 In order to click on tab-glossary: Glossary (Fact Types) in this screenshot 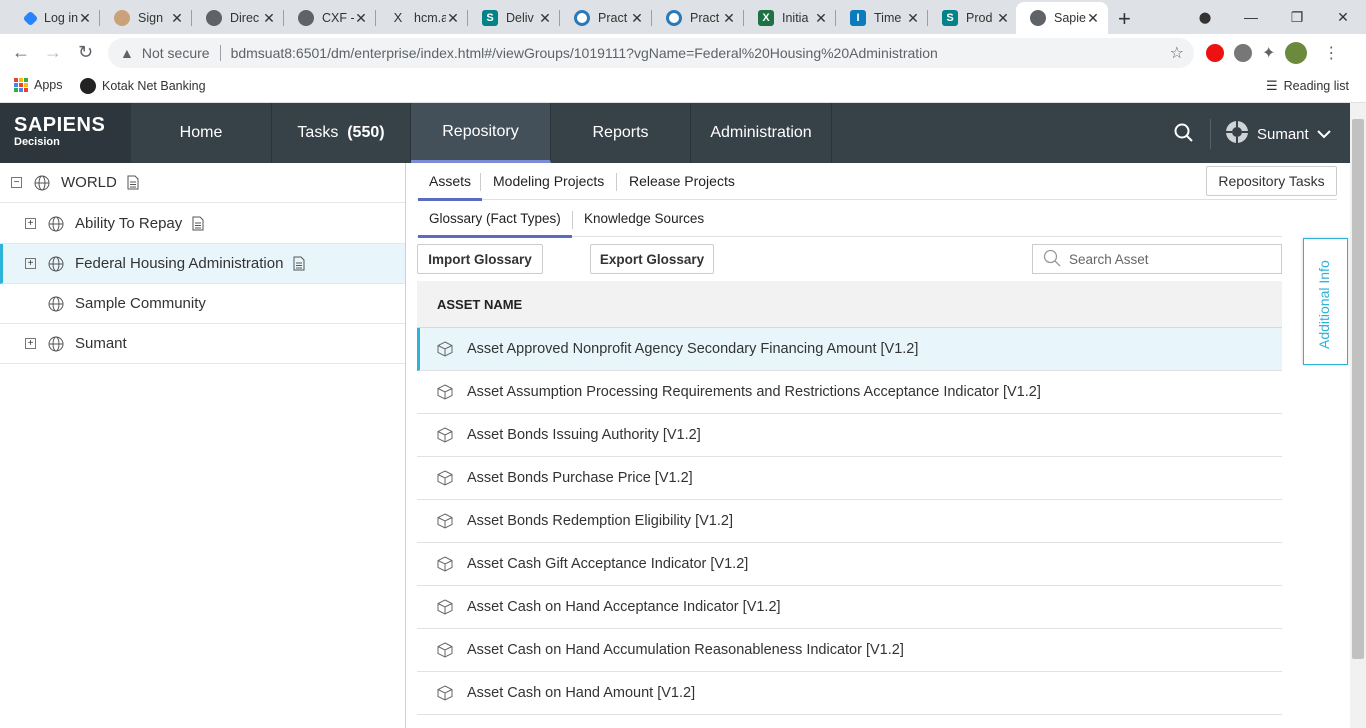, I will do `click(495, 224)`.